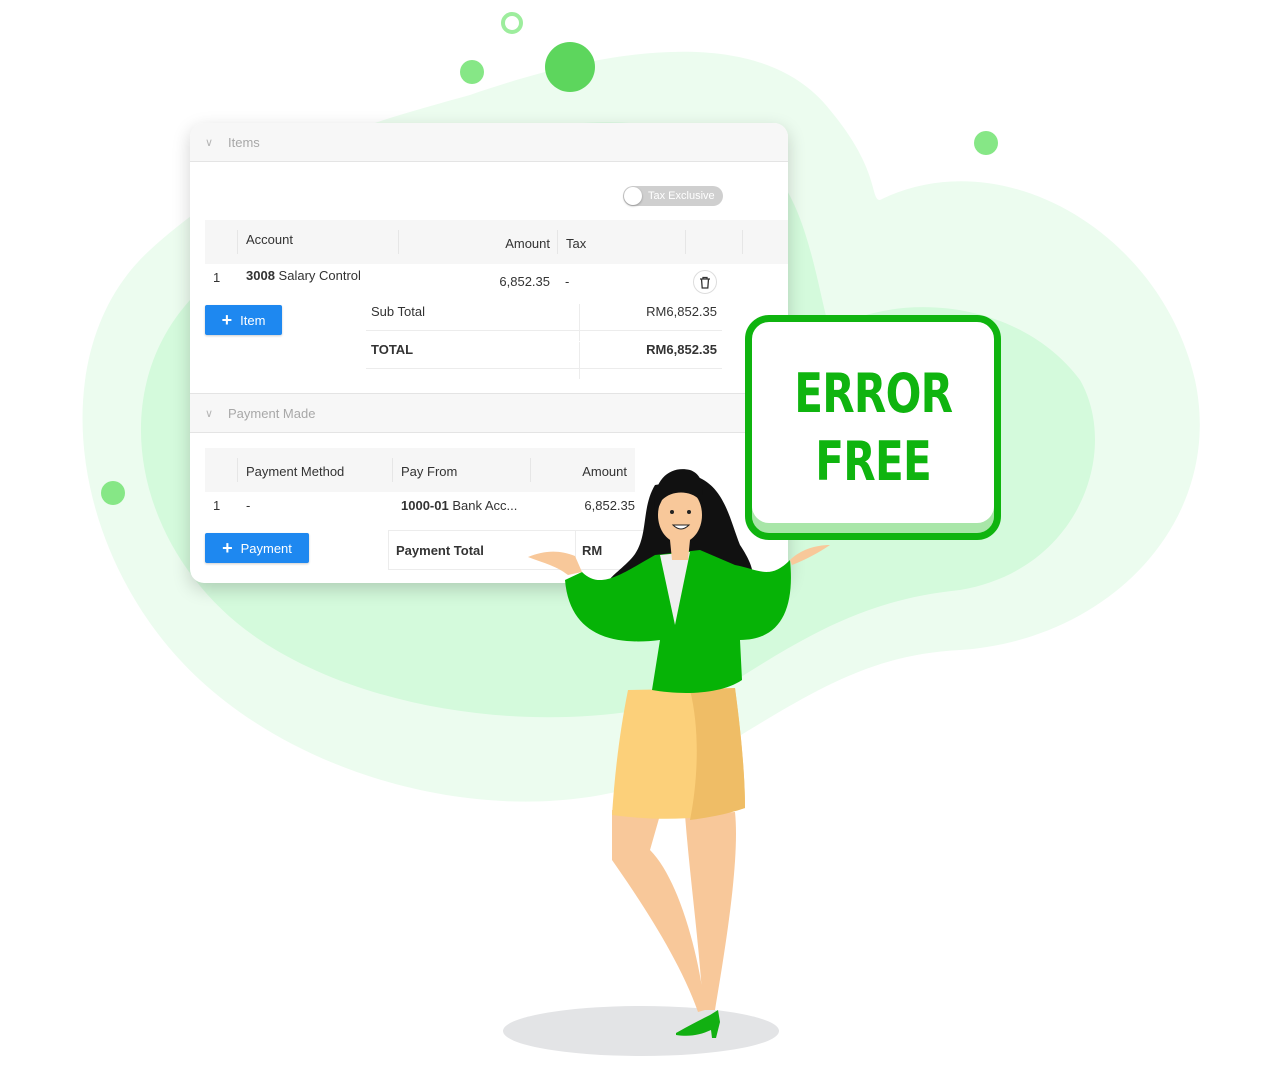 This screenshot has height=1088, width=1280. What do you see at coordinates (810, 555) in the screenshot?
I see `hand-right` at bounding box center [810, 555].